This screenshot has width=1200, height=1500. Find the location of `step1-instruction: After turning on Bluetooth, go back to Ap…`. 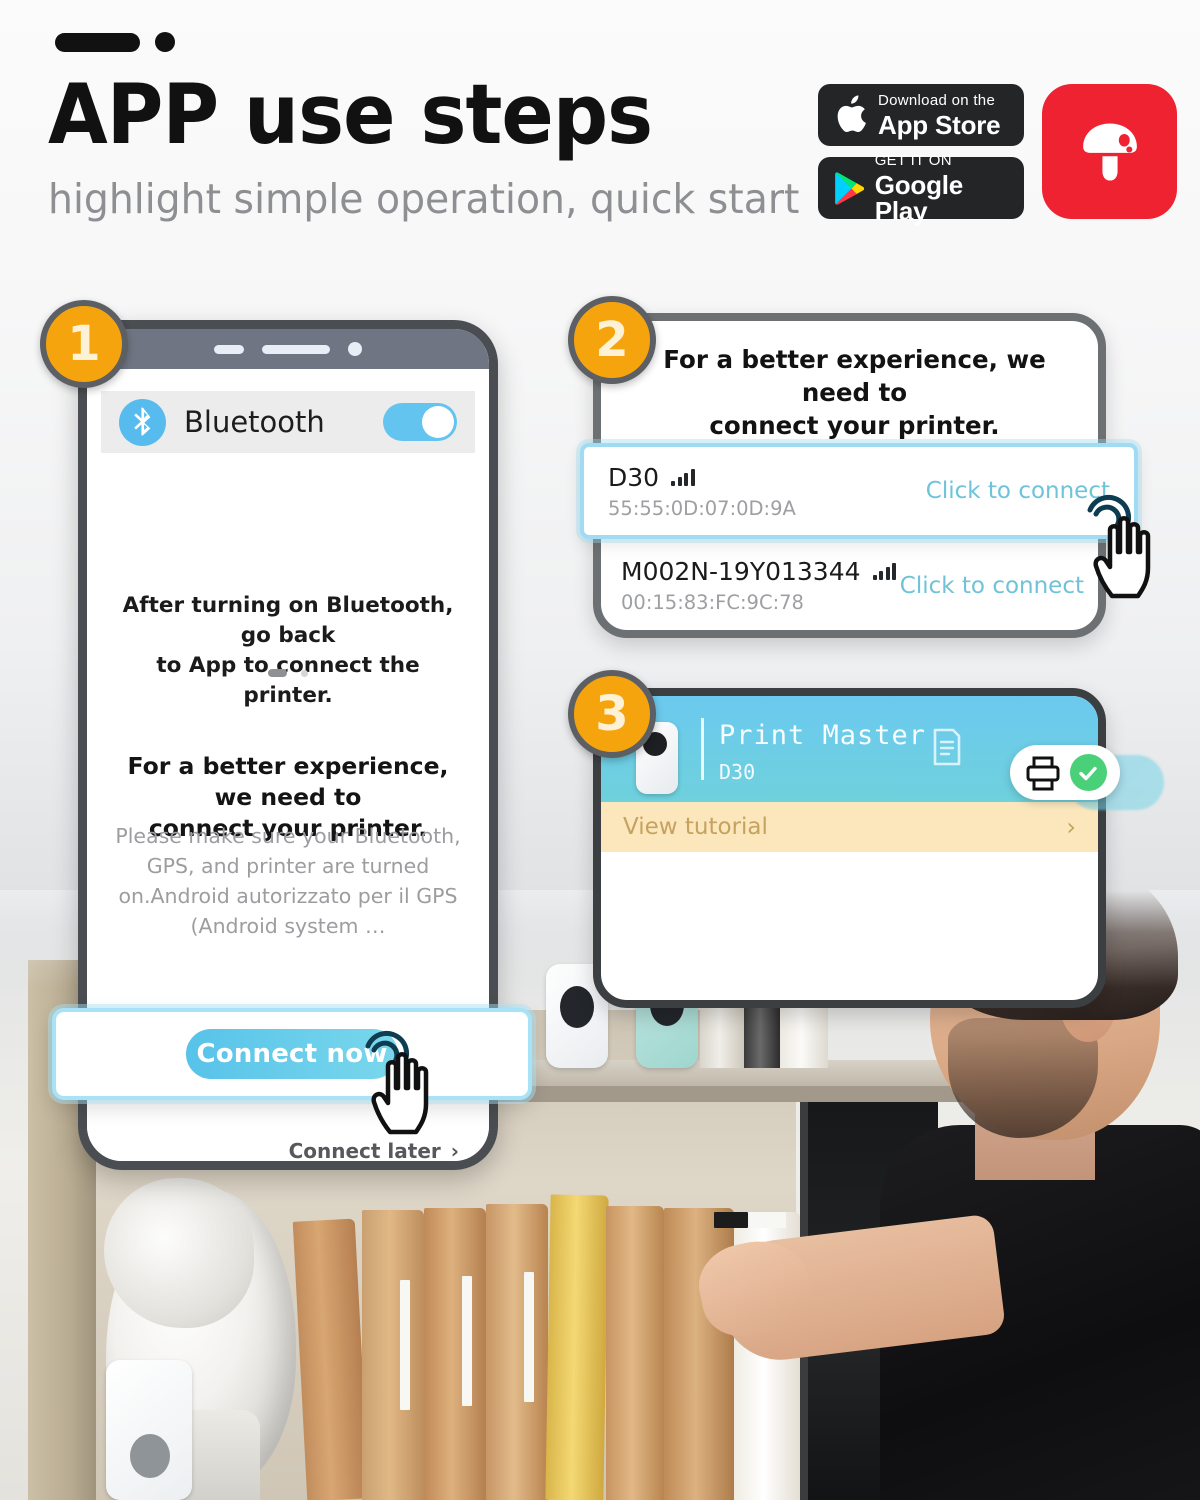

step1-instruction: After turning on Bluetooth, go back to Ap… is located at coordinates (288, 650).